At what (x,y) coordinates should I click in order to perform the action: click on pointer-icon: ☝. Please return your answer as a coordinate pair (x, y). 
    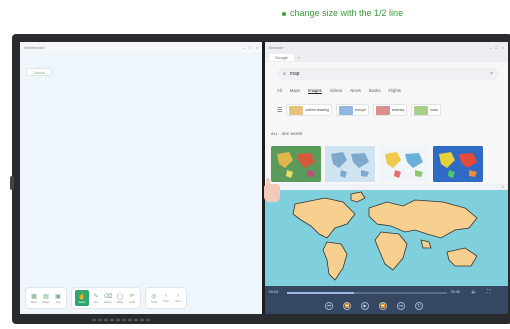
    Looking at the image, I should click on (82, 296).